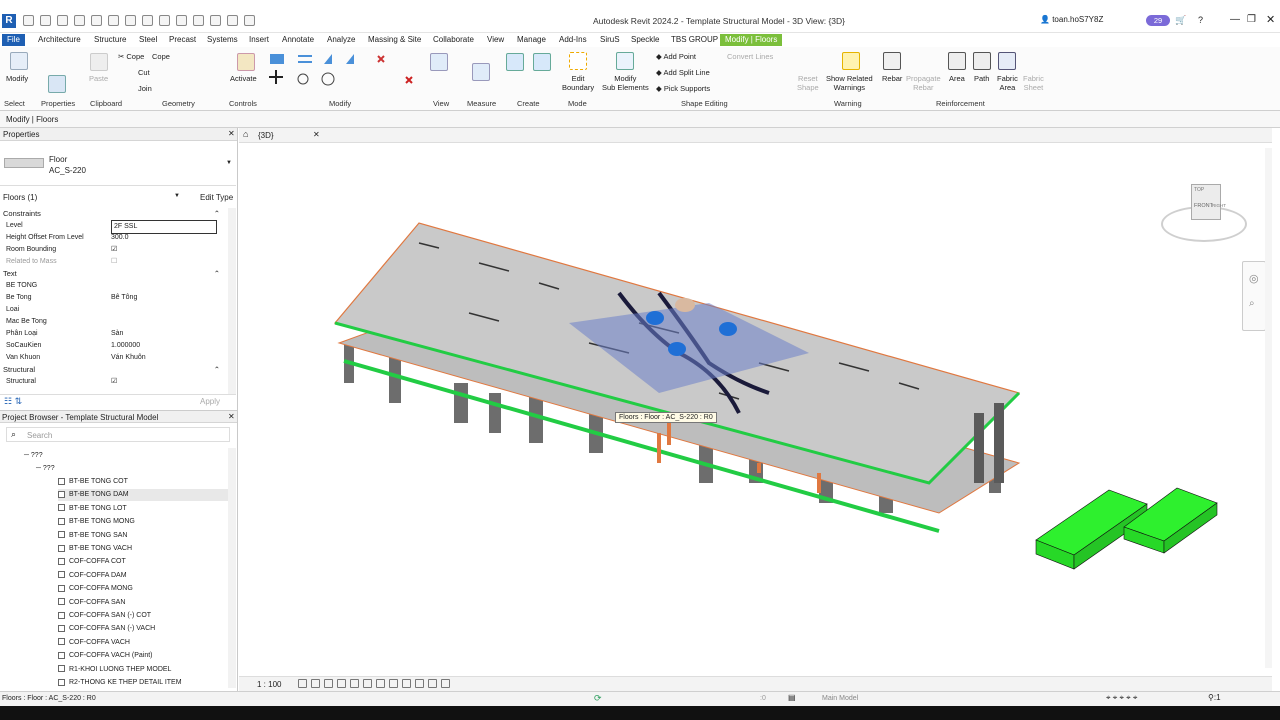 The image size is (1280, 720). What do you see at coordinates (232, 568) in the screenshot?
I see `browser-scrollbar` at bounding box center [232, 568].